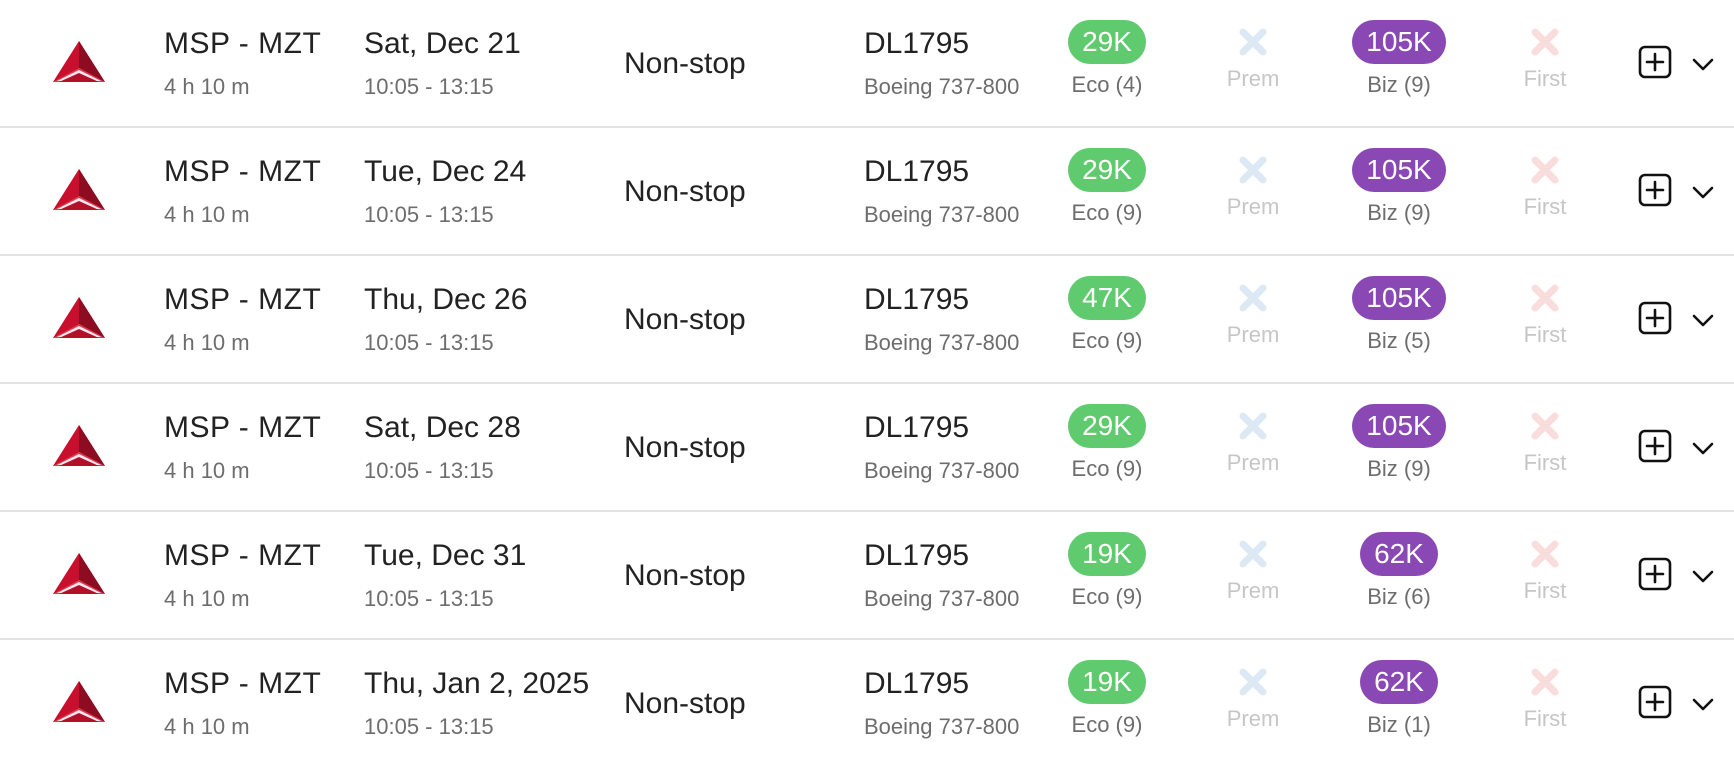 The height and width of the screenshot is (764, 1734). I want to click on business-cabin: 62K Biz (6), so click(1399, 571).